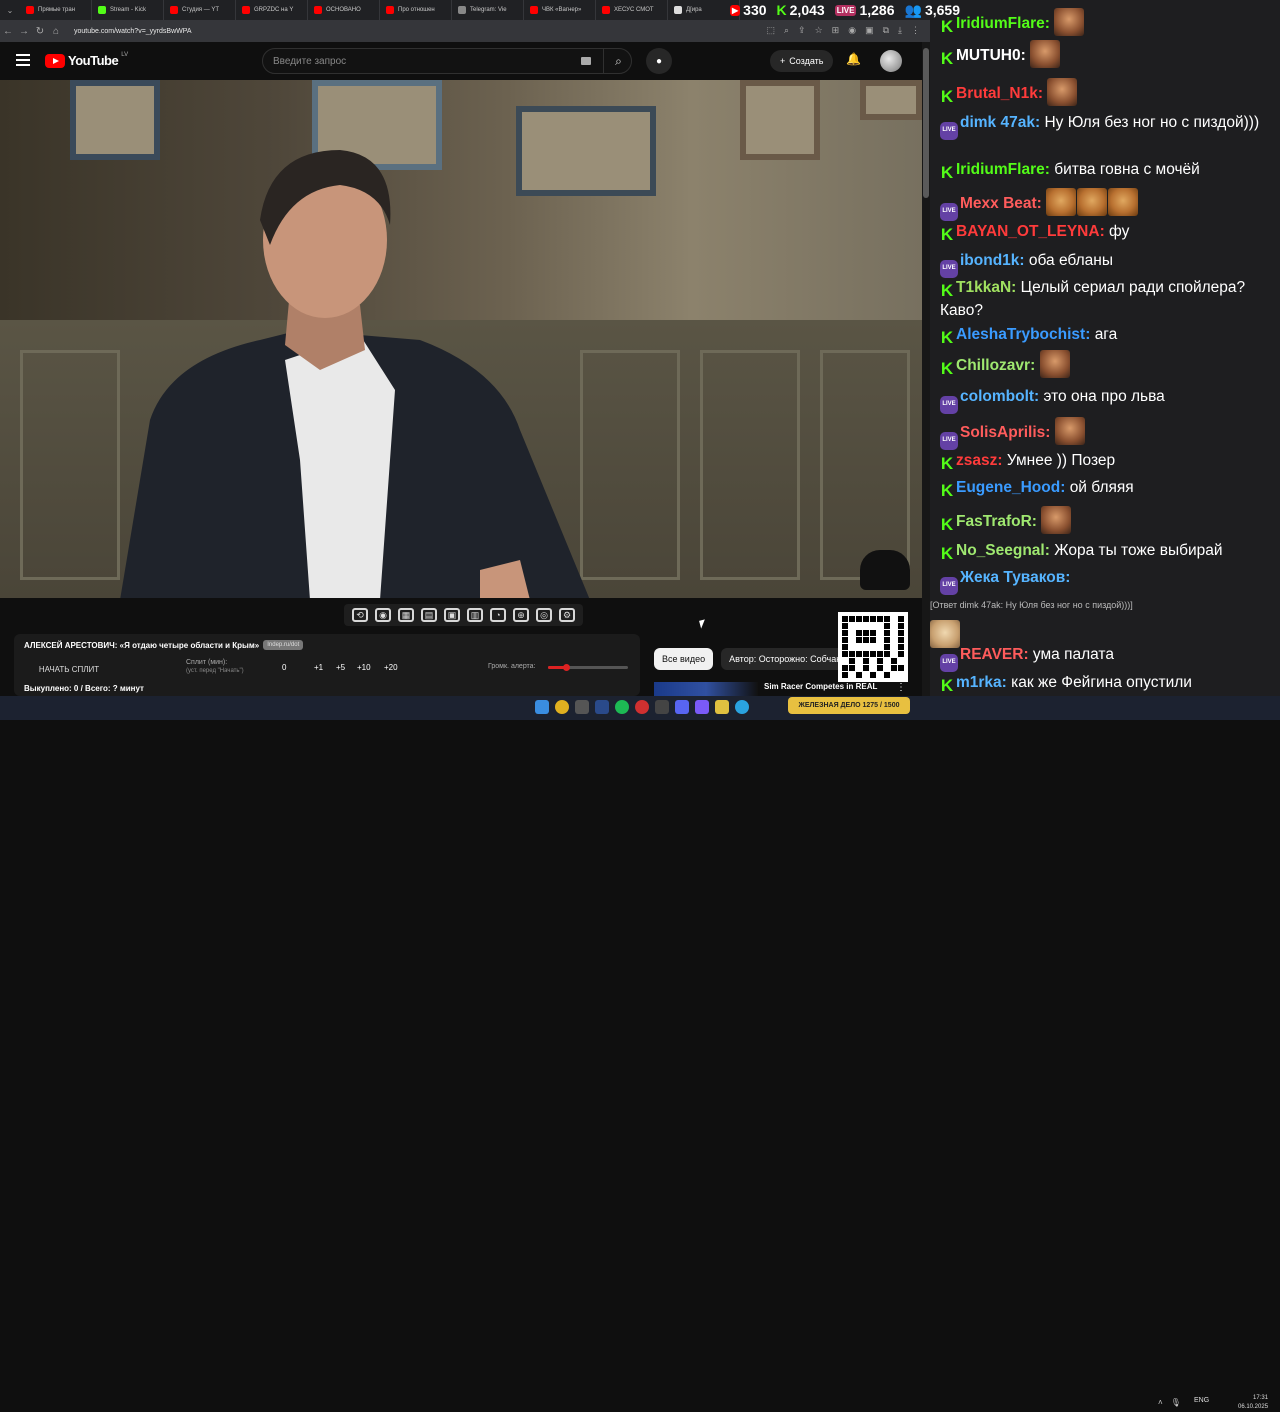  I want to click on browser-tab: Про отношен, so click(416, 10).